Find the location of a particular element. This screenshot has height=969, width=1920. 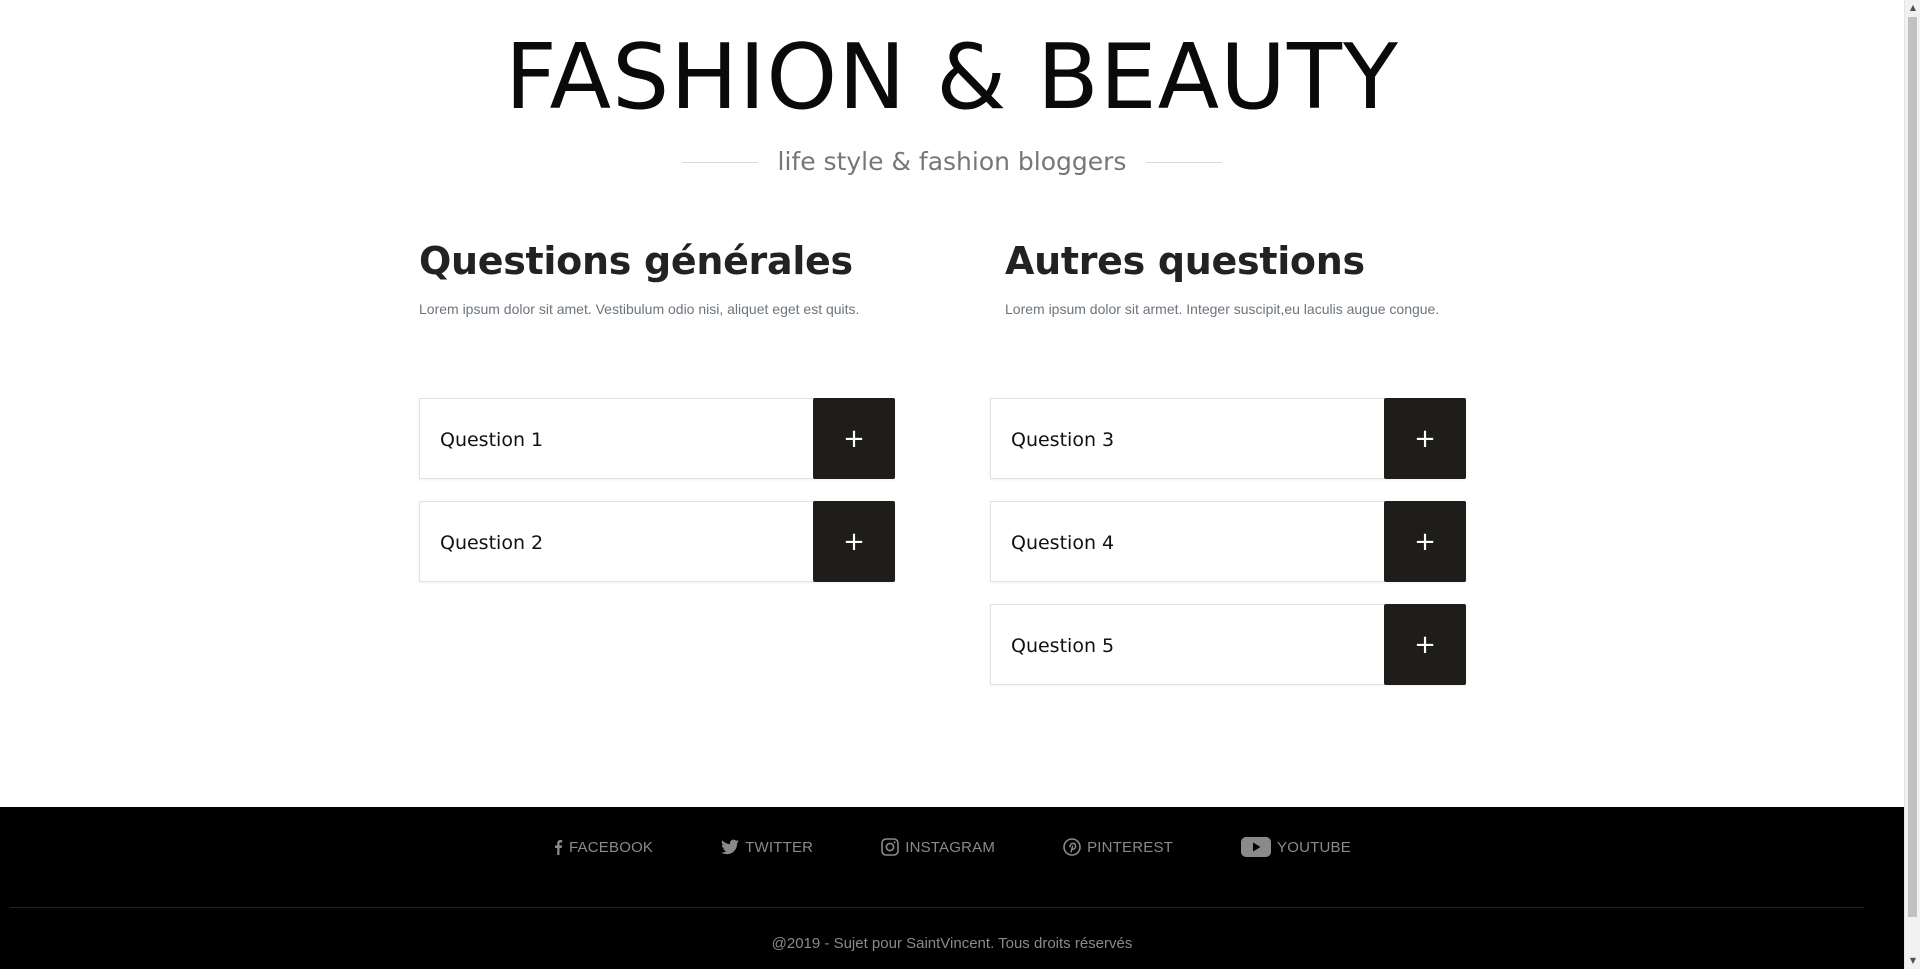

pinterest-icon is located at coordinates (1072, 847).